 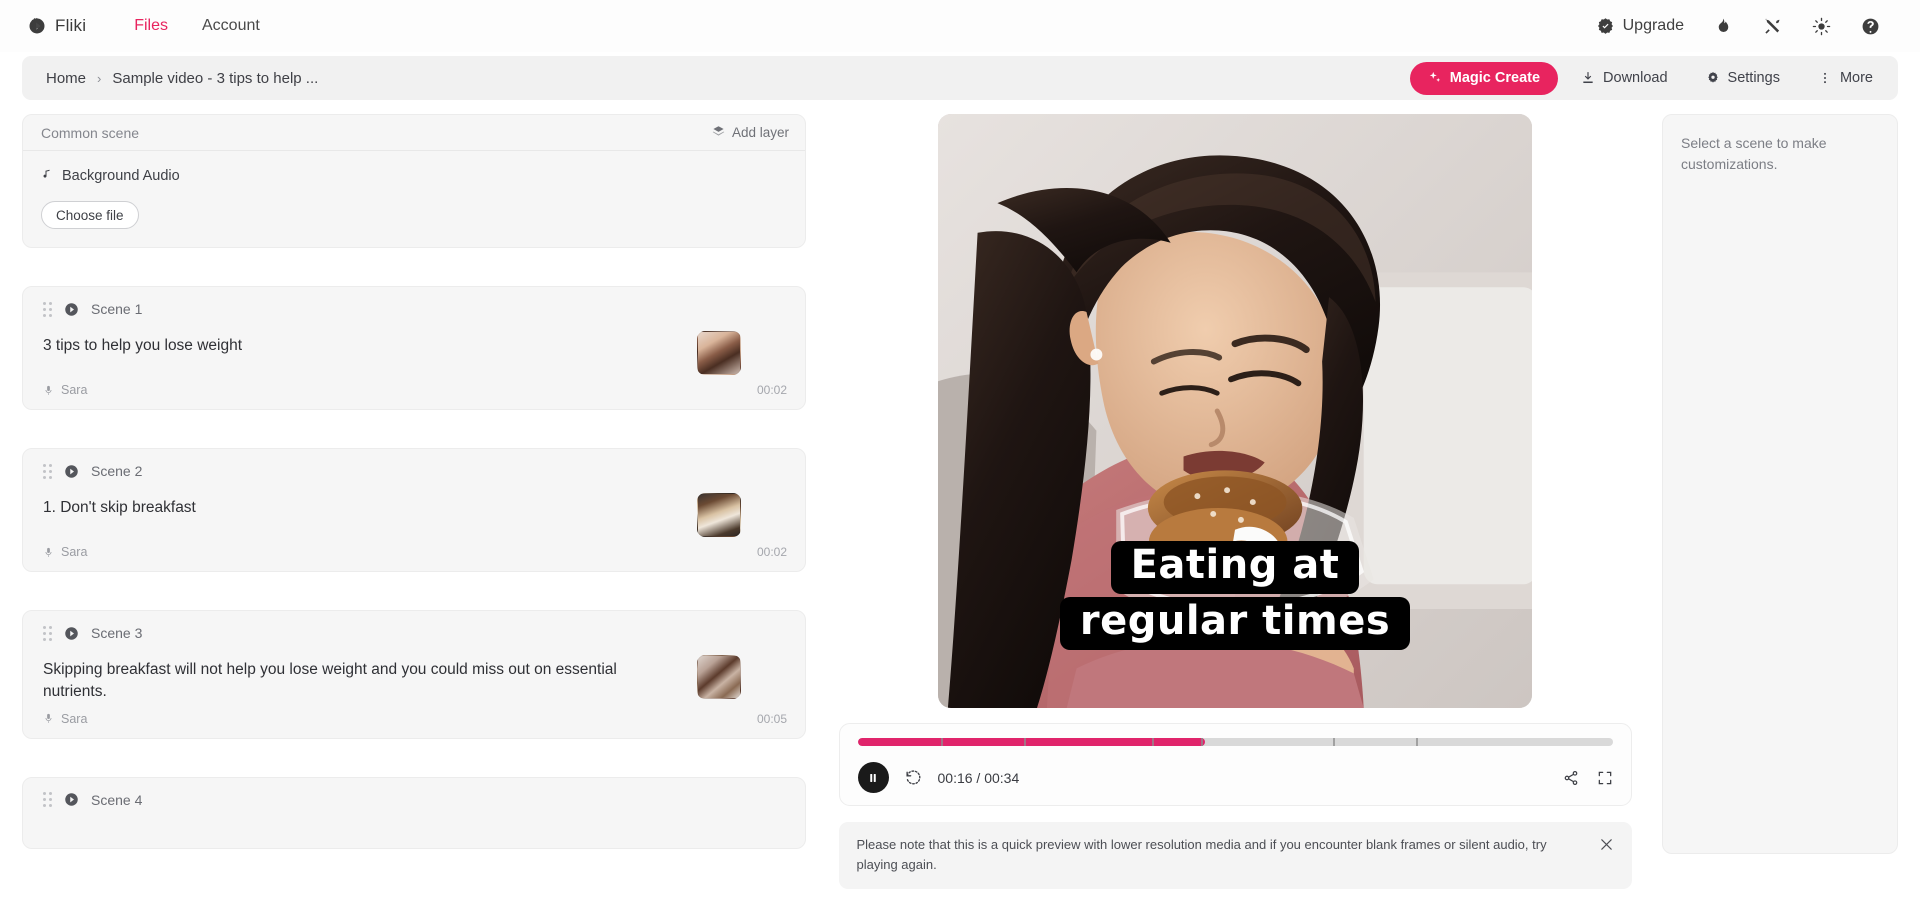 I want to click on nav-link-files: Files, so click(x=151, y=26).